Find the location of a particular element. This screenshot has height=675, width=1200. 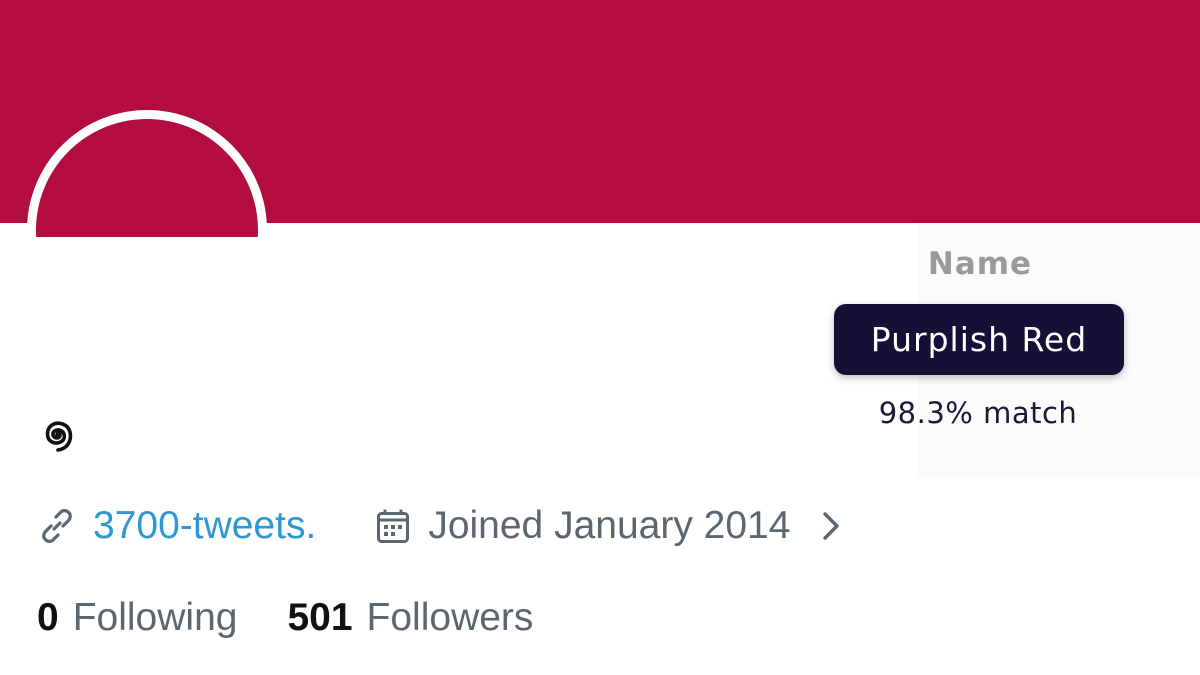

color-name-chip: Purplish Red is located at coordinates (979, 339).